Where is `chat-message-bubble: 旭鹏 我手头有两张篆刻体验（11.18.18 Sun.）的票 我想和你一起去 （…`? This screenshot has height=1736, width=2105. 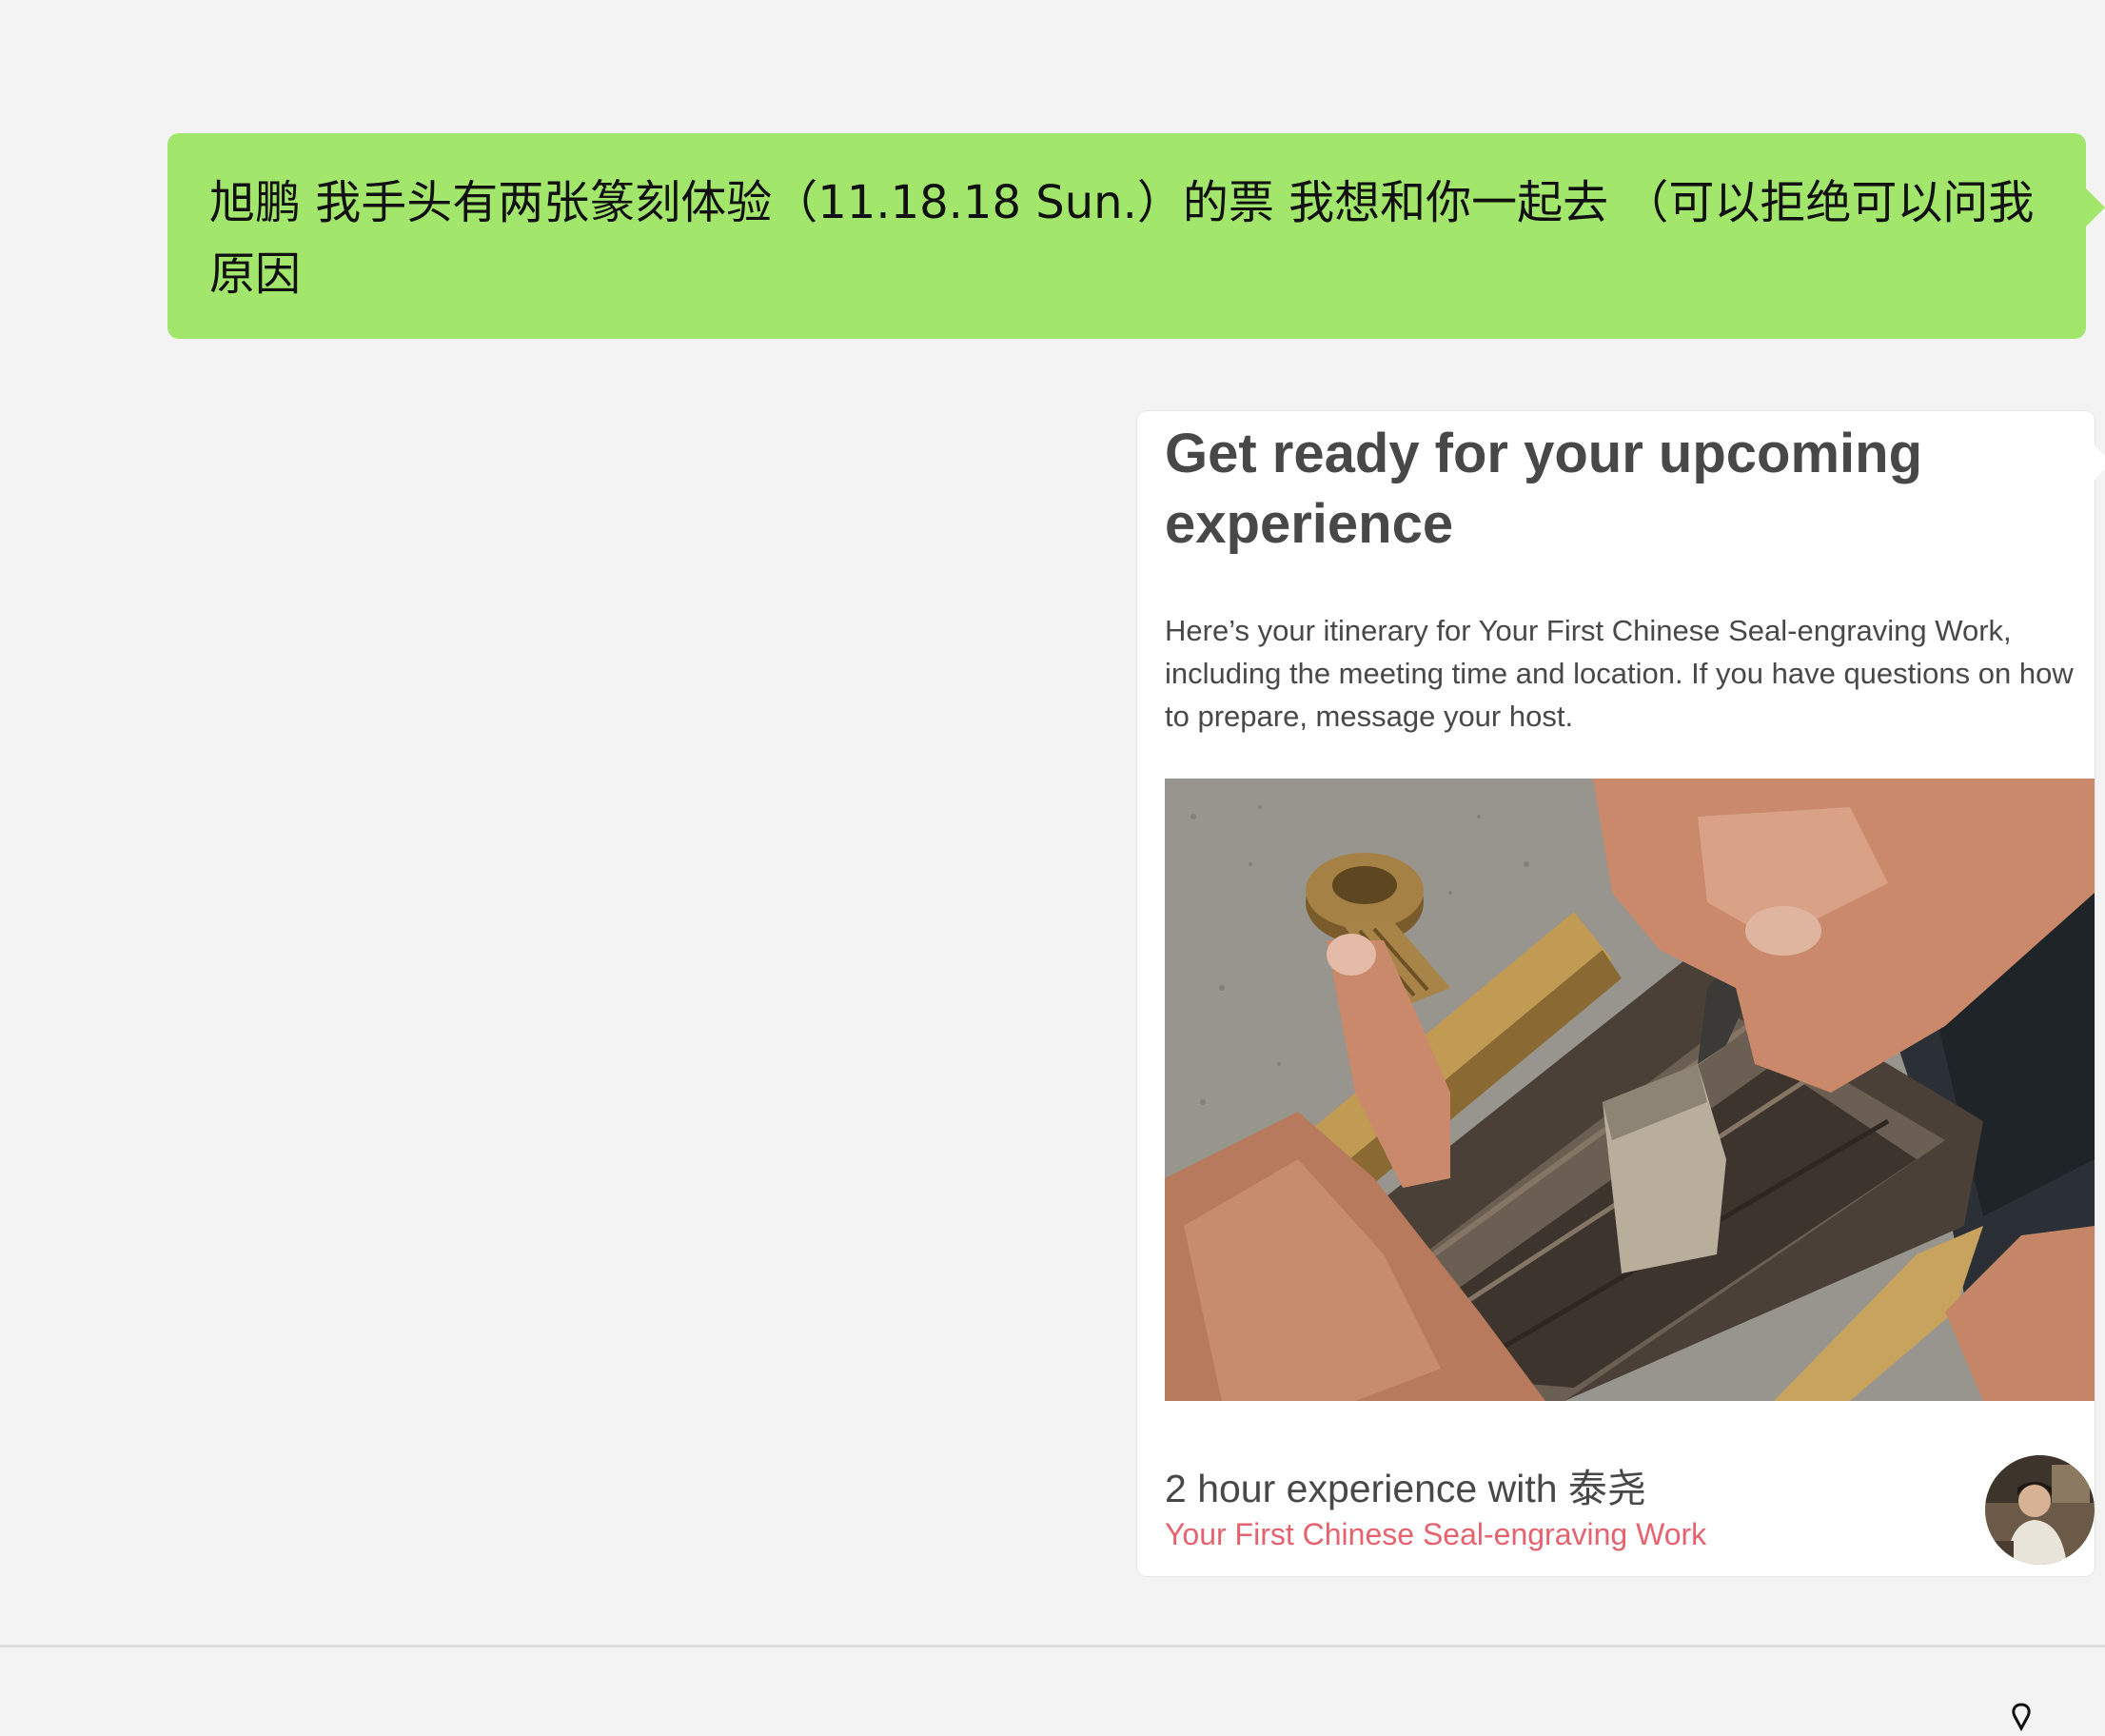 chat-message-bubble: 旭鹏 我手头有两张篆刻体验（11.18.18 Sun.）的票 我想和你一起去 （… is located at coordinates (1136, 236).